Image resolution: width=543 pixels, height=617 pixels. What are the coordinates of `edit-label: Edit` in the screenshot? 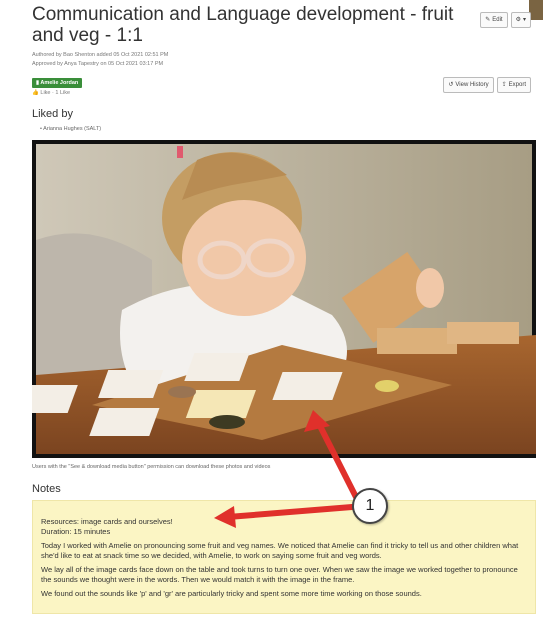 It's located at (497, 20).